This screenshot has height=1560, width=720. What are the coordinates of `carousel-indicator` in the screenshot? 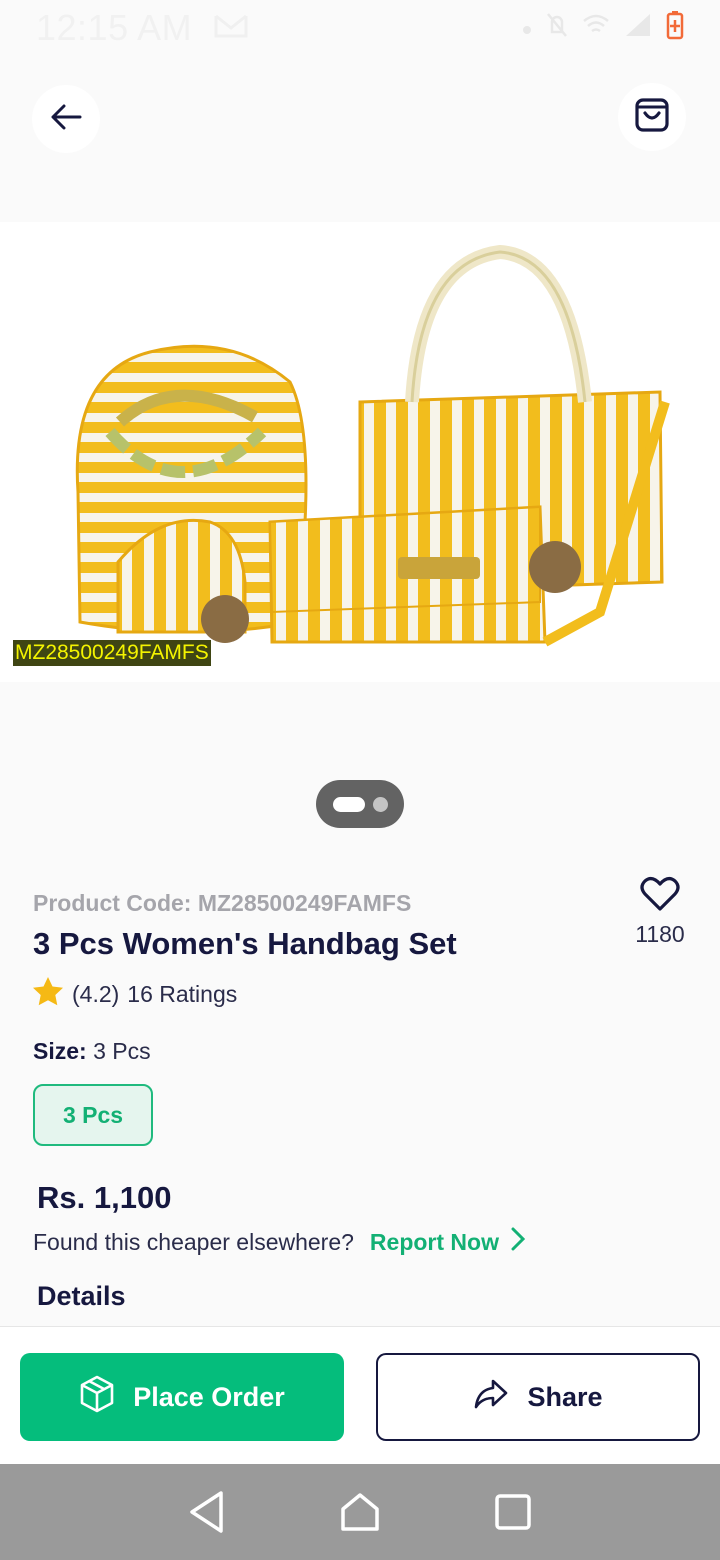 It's located at (360, 804).